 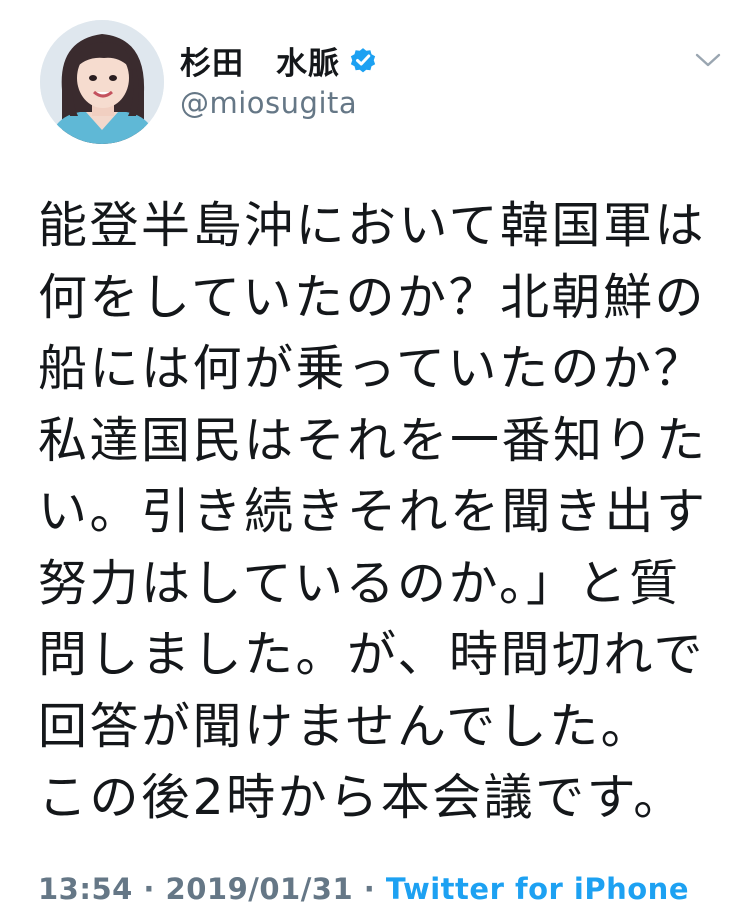 I want to click on name-row: 杉田 水脈, so click(x=279, y=60).